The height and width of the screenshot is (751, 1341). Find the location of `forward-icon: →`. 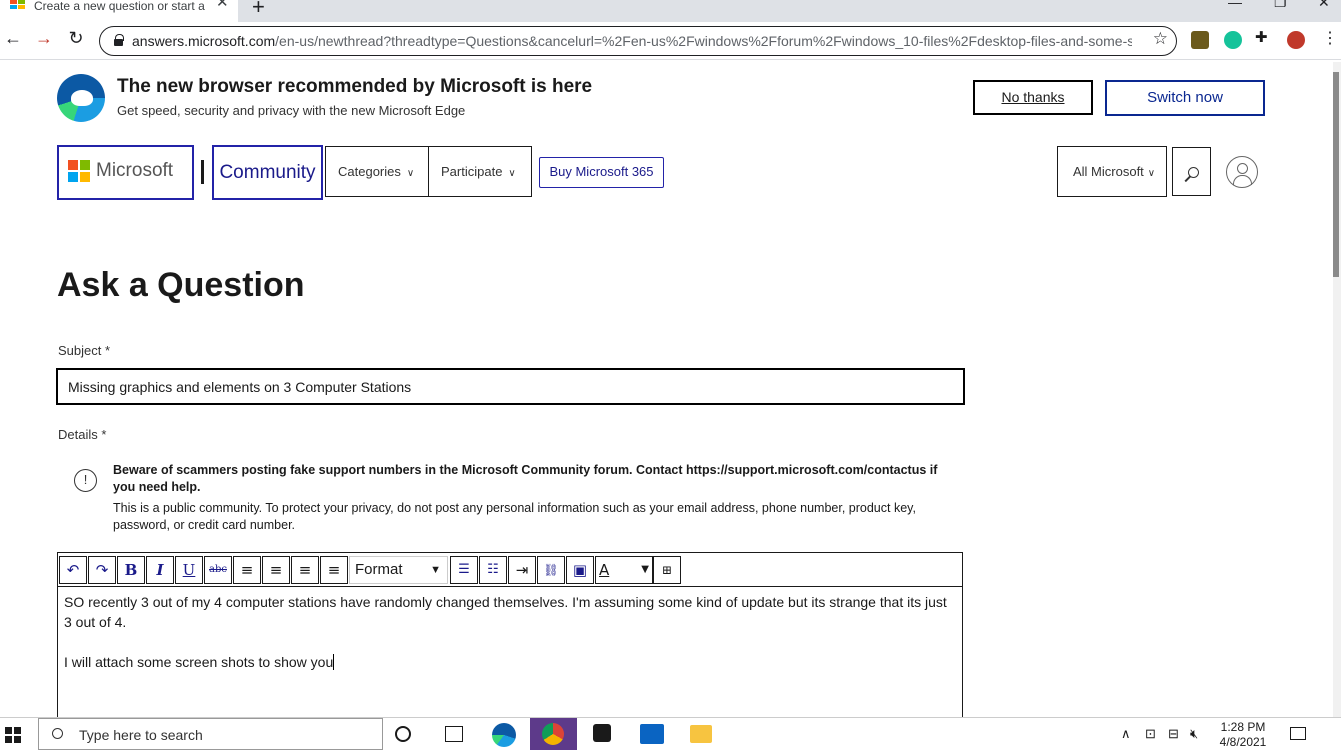

forward-icon: → is located at coordinates (44, 38).